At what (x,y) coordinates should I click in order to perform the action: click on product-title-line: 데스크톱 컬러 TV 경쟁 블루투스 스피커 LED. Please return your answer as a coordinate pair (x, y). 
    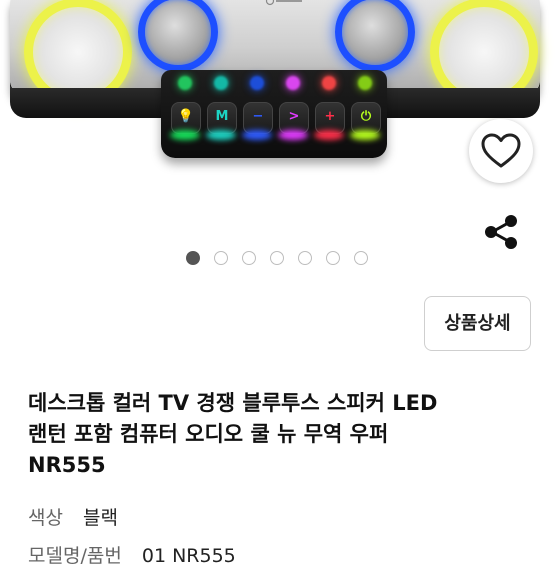
    Looking at the image, I should click on (233, 403).